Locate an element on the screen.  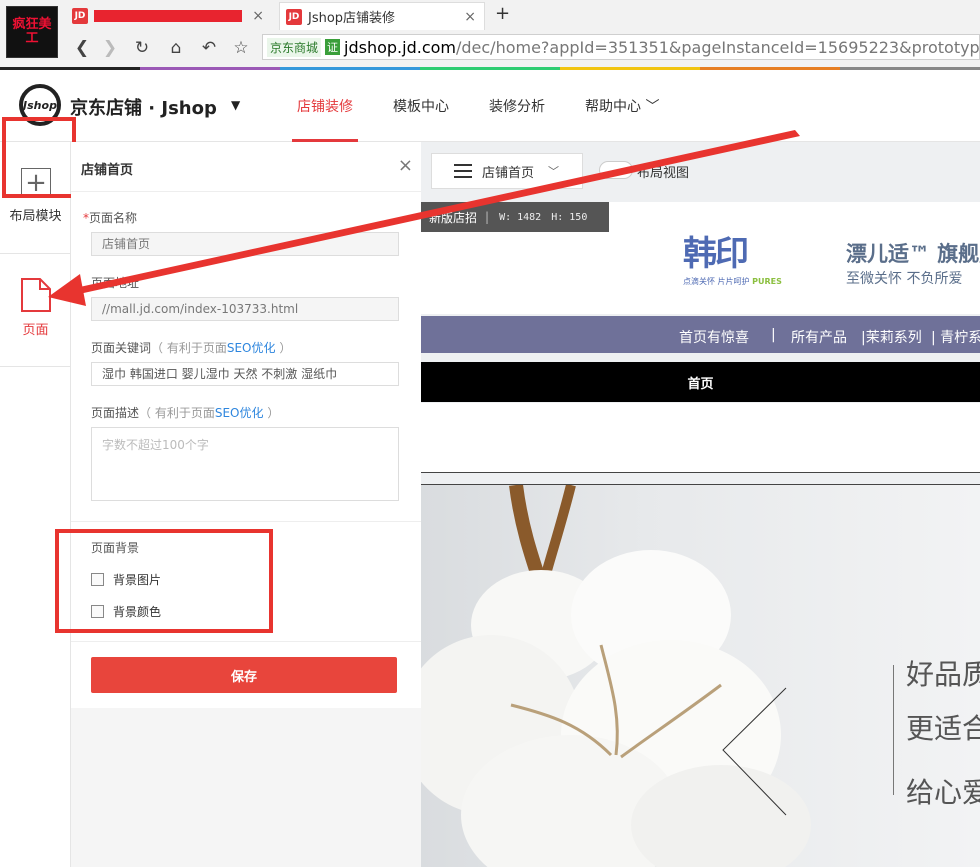
module-height: H: 150 is located at coordinates (569, 217).